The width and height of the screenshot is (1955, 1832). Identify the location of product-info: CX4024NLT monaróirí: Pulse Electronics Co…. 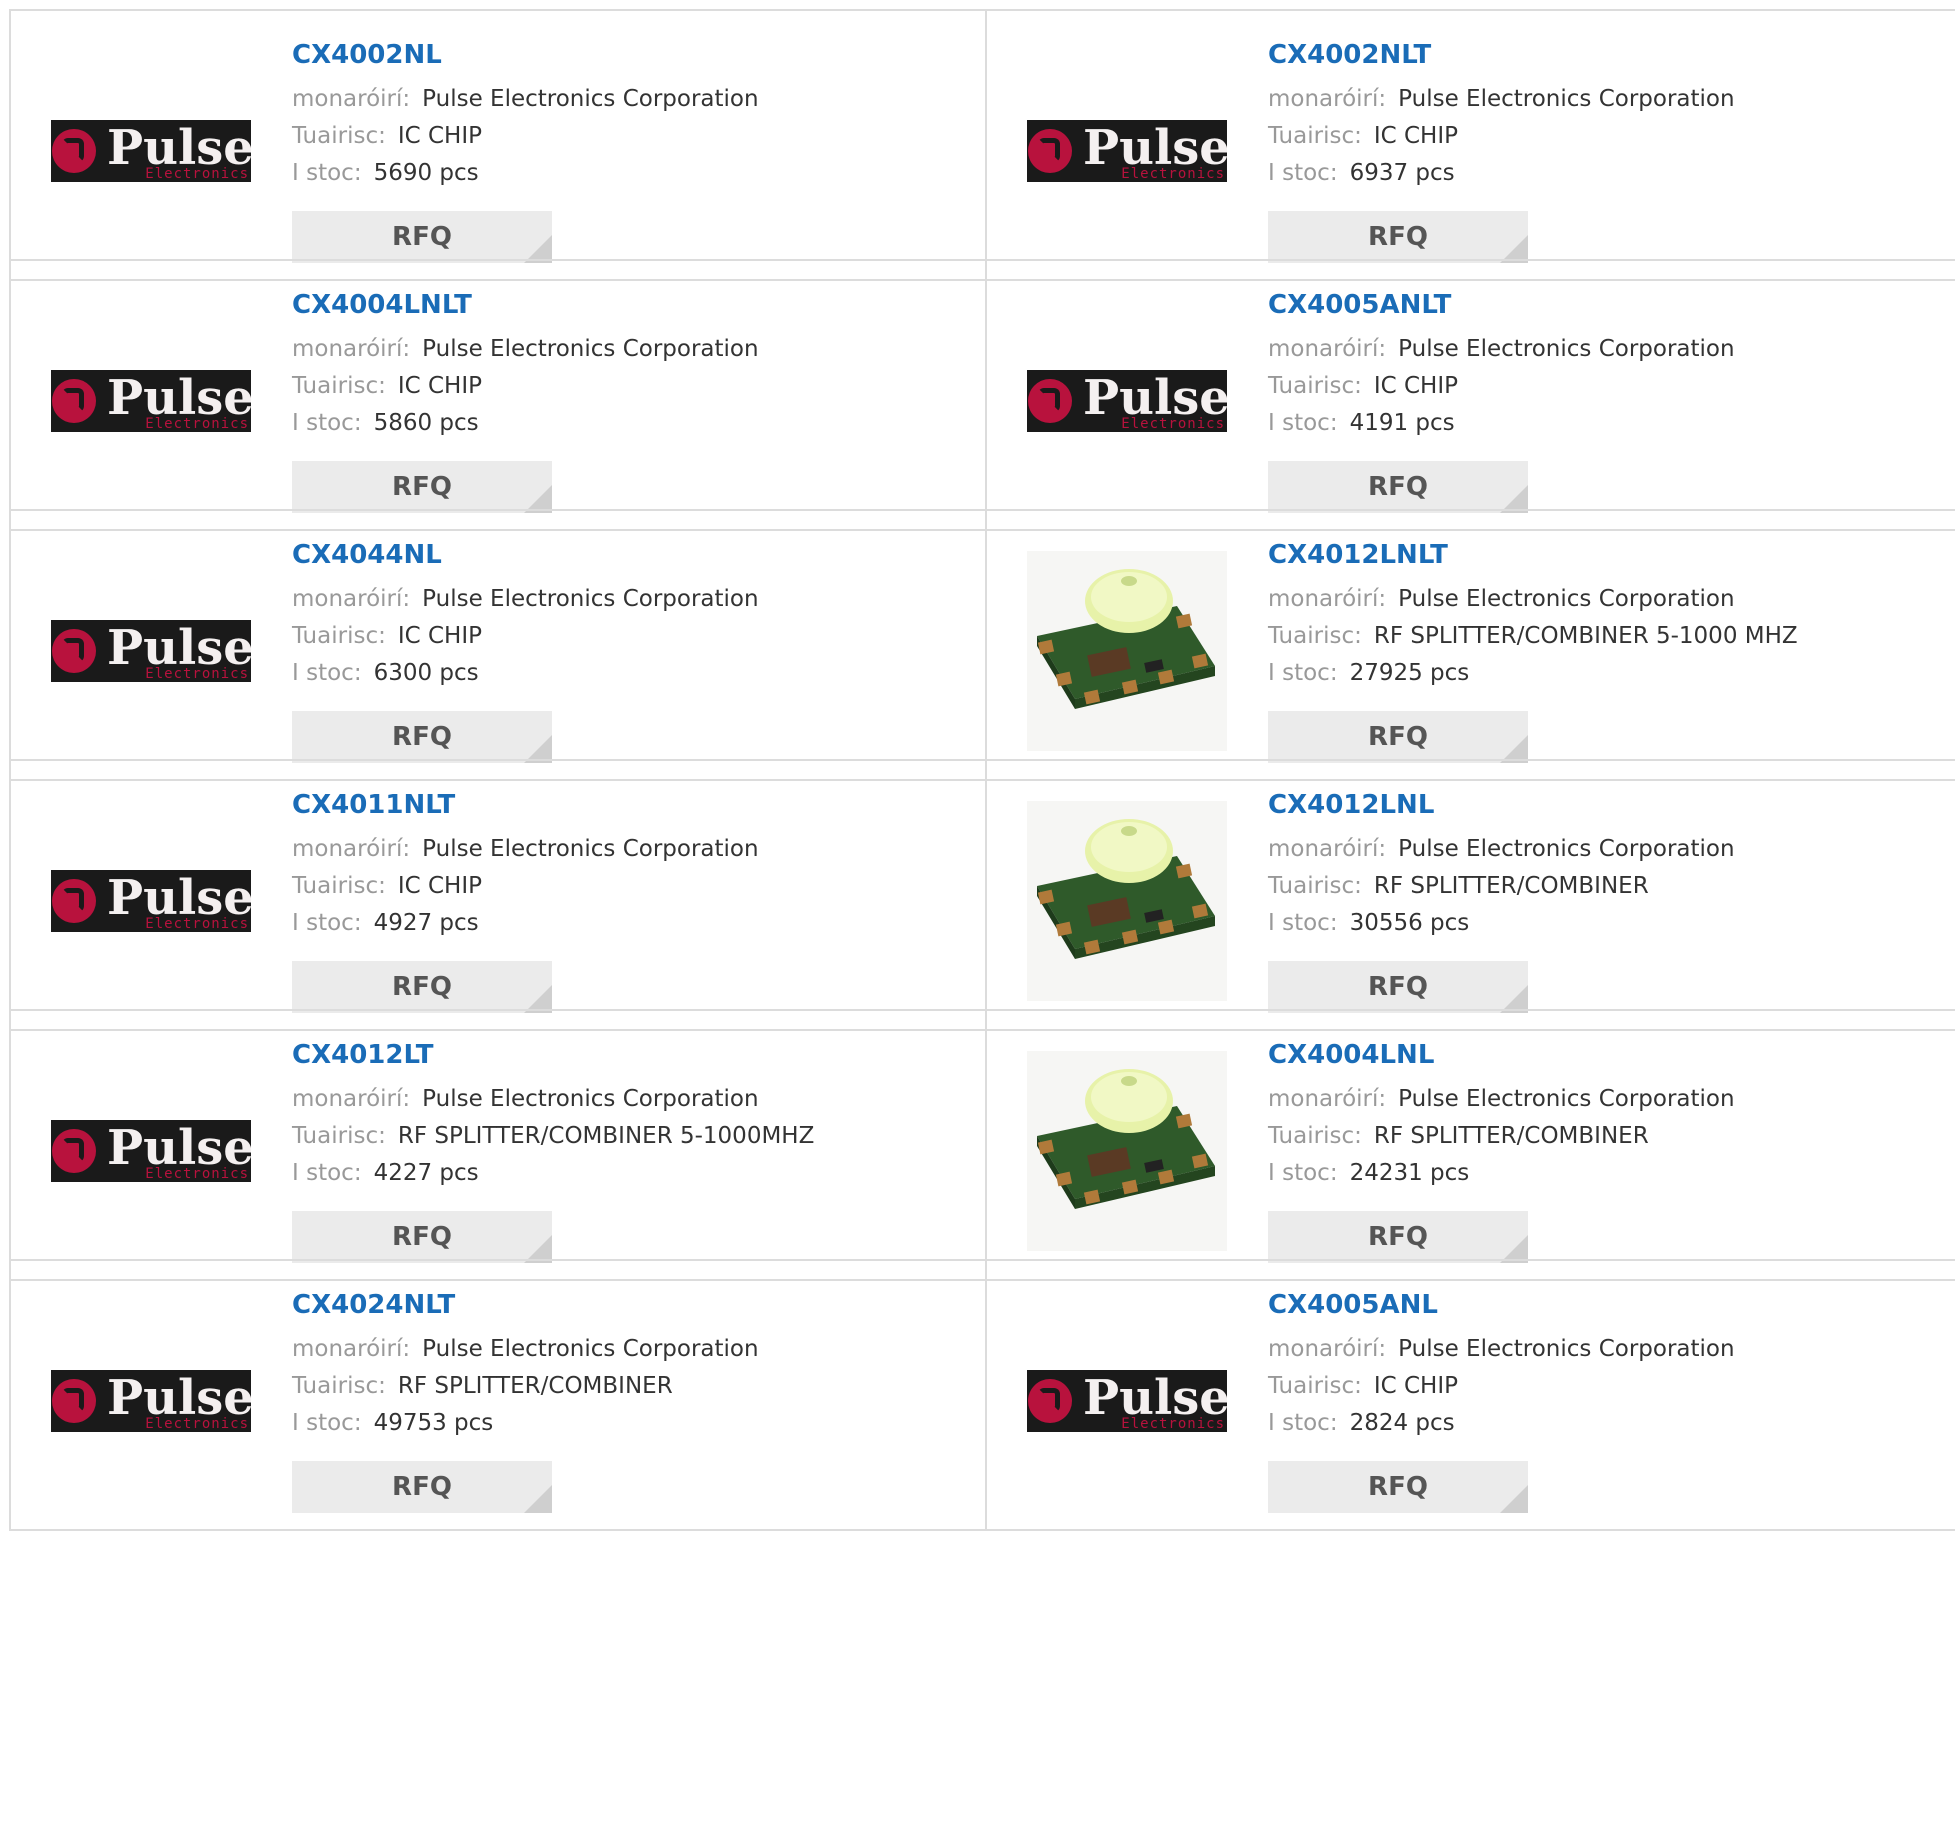
(525, 1365).